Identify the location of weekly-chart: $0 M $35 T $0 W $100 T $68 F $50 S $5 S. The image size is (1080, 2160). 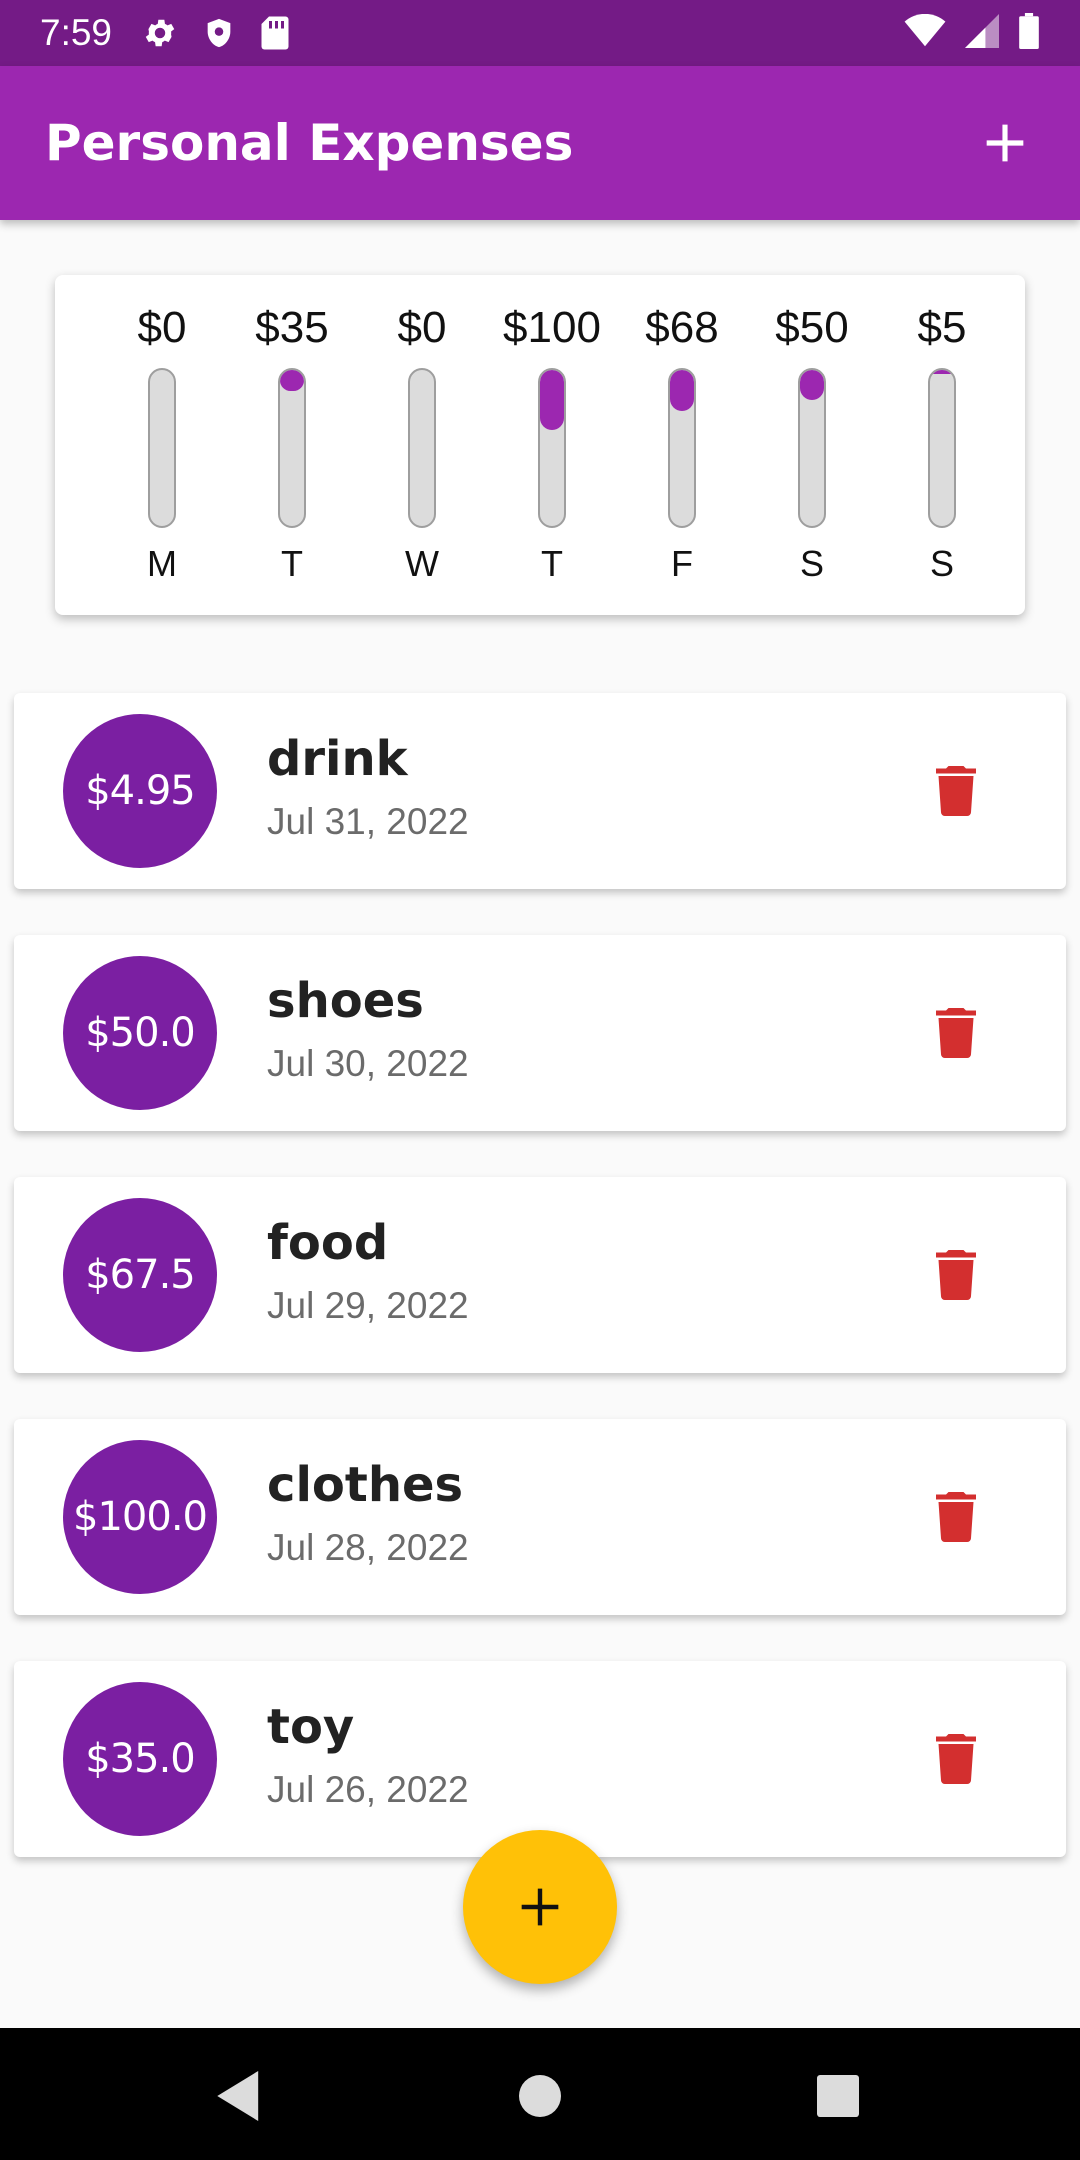
(540, 445).